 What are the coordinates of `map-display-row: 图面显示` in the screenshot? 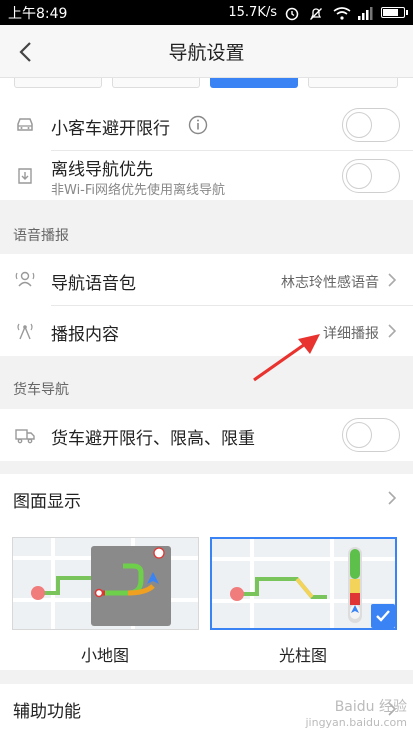 It's located at (206, 498).